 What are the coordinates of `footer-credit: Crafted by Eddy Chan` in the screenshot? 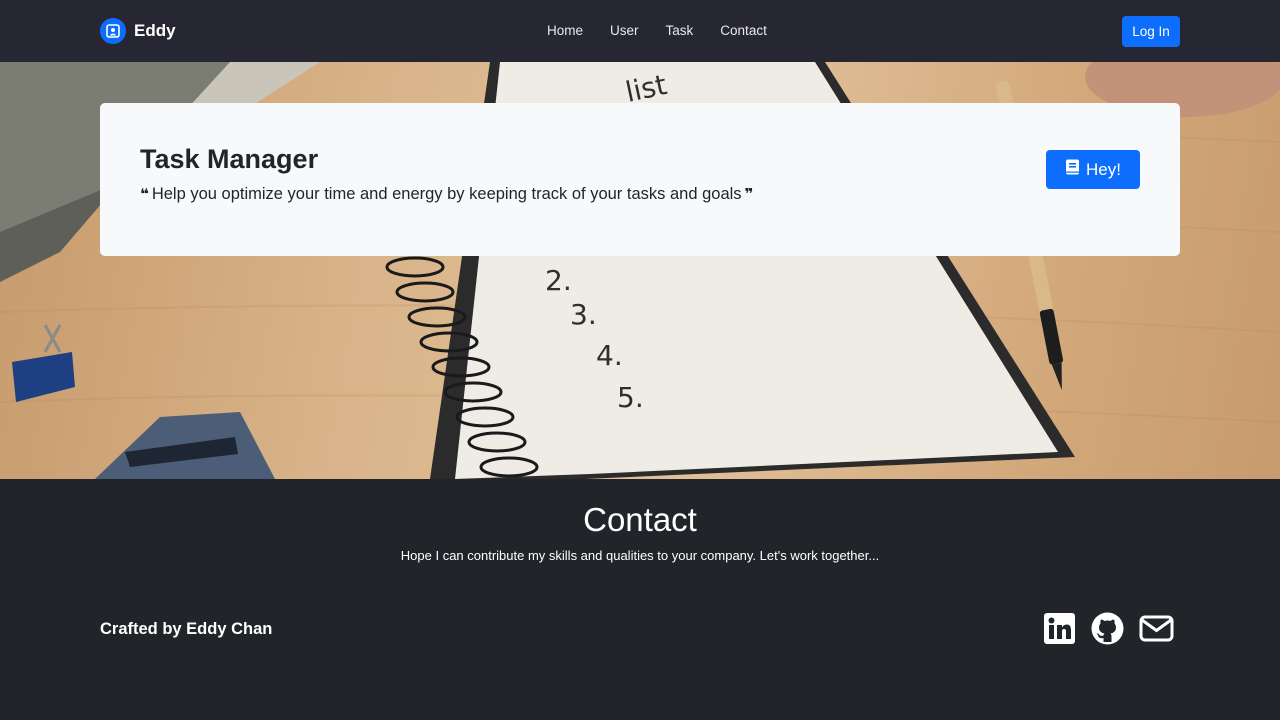 It's located at (186, 629).